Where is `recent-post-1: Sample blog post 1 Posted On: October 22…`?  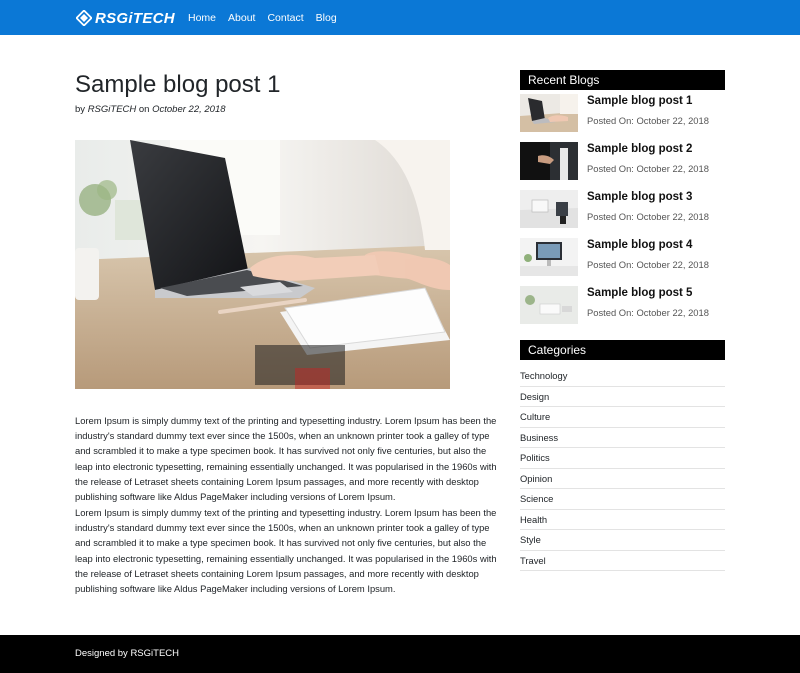
recent-post-1: Sample blog post 1 Posted On: October 22… is located at coordinates (622, 114).